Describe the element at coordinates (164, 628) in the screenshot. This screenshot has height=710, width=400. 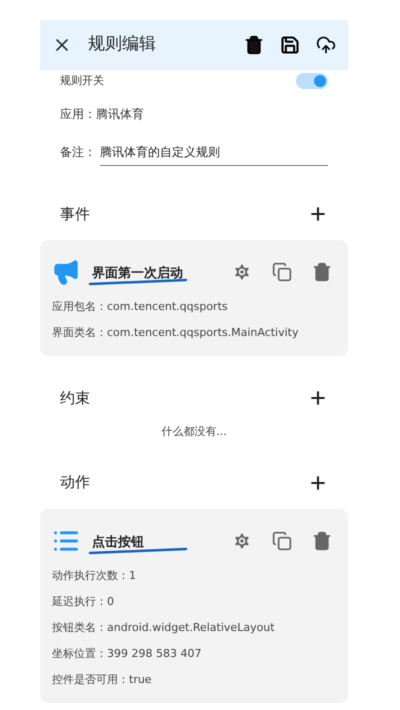
I see `detail-text: 按钮类名：android.widget.RelativeLayout` at that location.